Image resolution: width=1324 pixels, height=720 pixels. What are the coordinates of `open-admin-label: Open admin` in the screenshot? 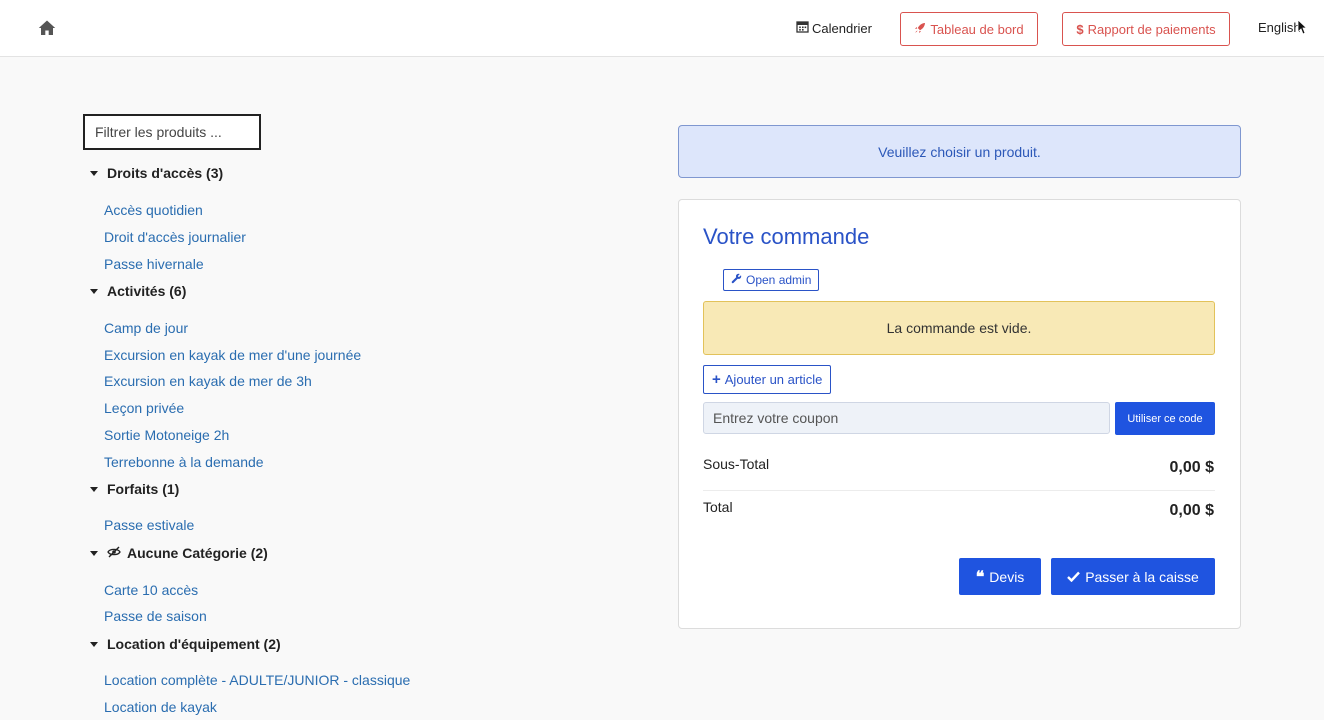 It's located at (779, 280).